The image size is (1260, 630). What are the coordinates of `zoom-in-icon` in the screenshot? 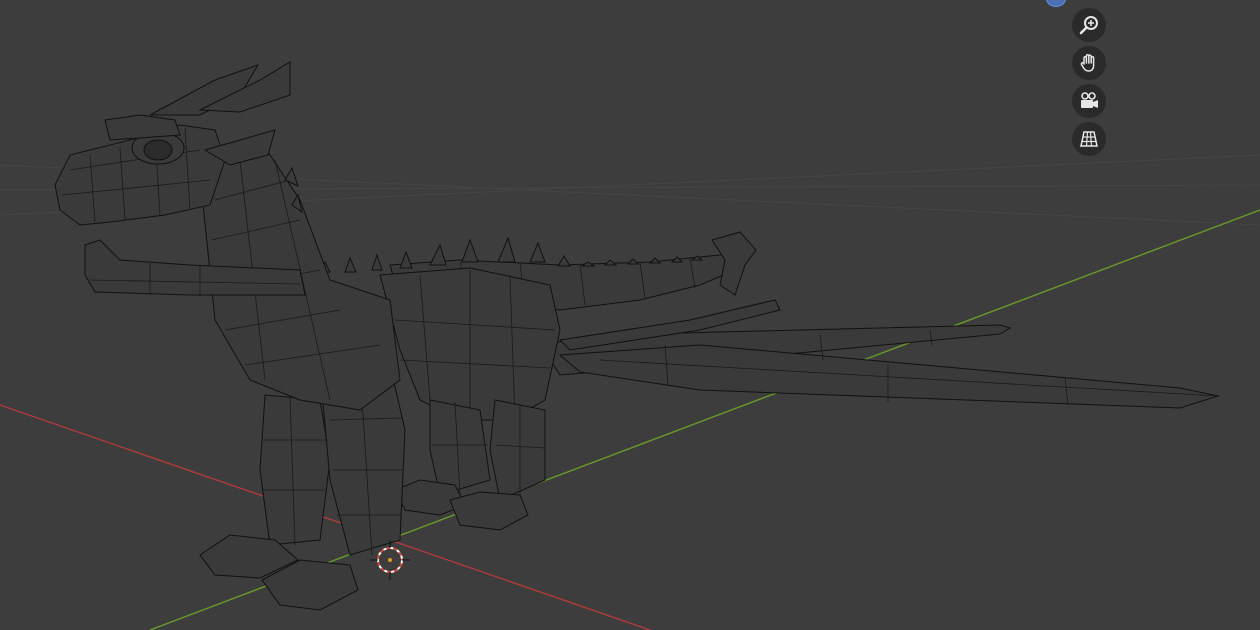 It's located at (1088, 25).